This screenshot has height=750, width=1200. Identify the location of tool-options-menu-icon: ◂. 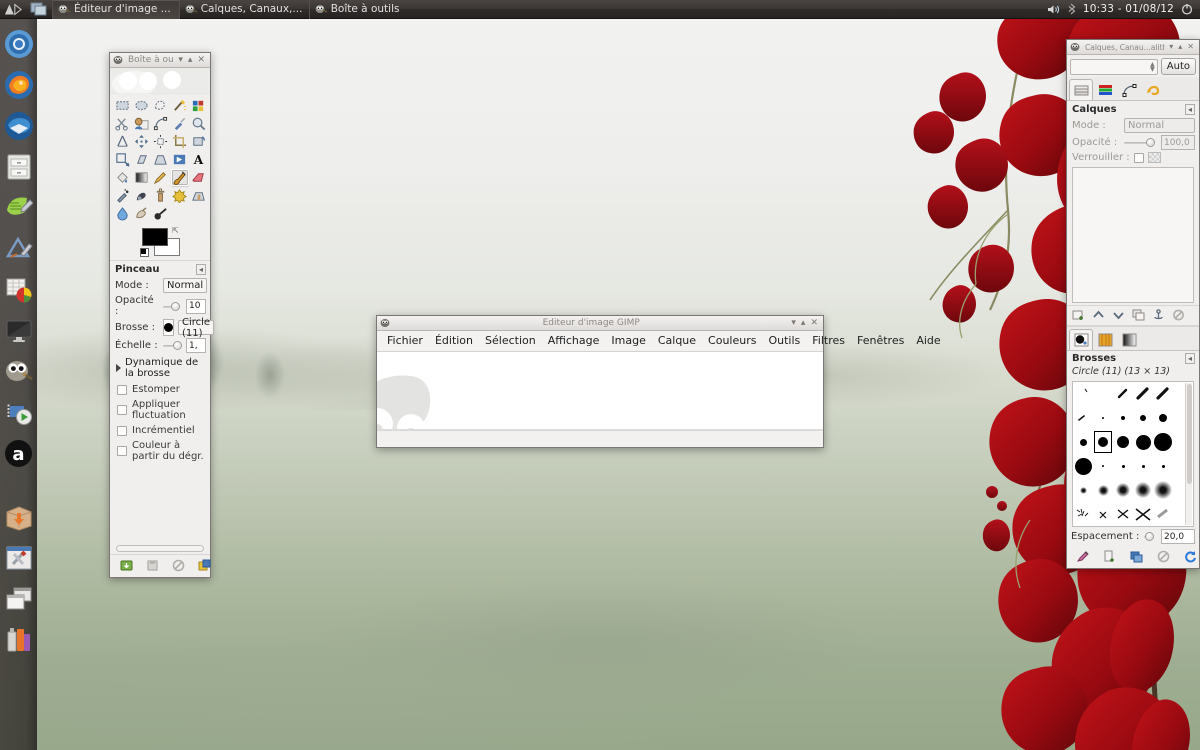
(200, 269).